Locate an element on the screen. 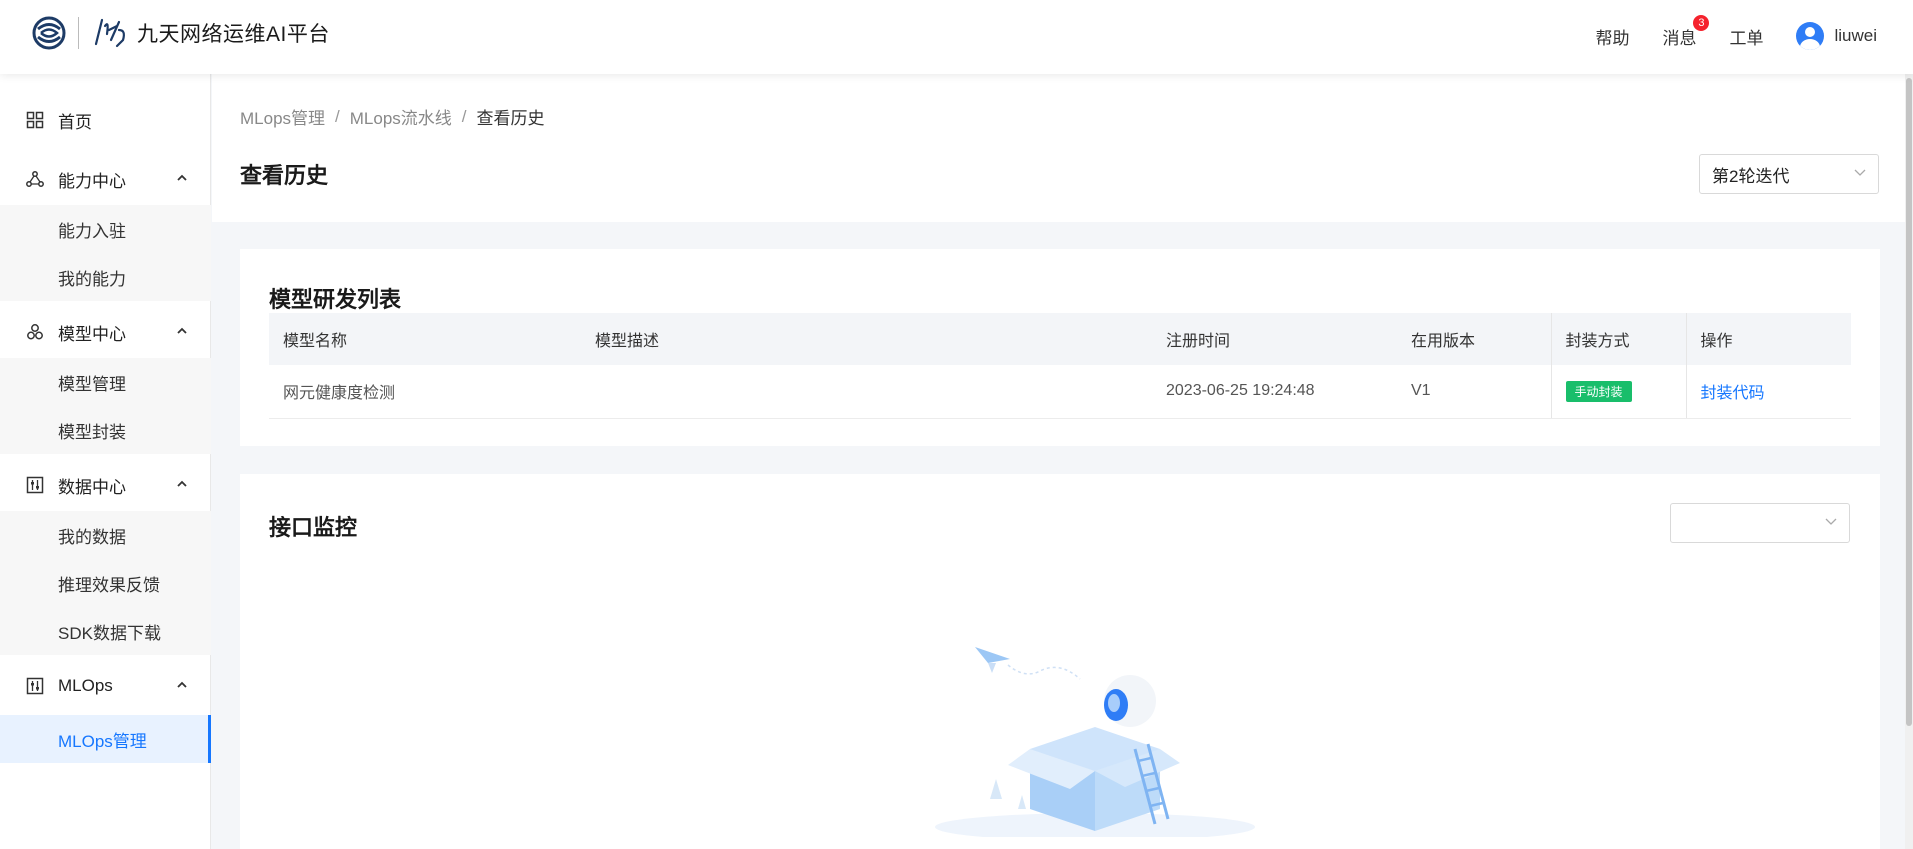 This screenshot has height=849, width=1913. grid-icon is located at coordinates (35, 120).